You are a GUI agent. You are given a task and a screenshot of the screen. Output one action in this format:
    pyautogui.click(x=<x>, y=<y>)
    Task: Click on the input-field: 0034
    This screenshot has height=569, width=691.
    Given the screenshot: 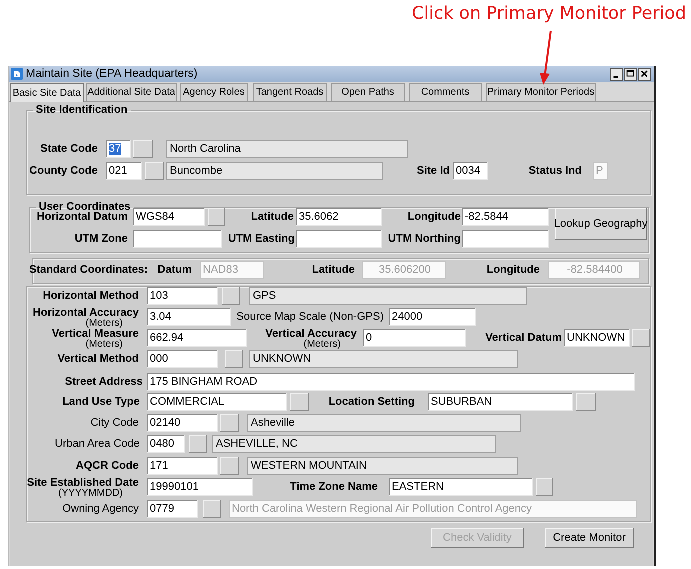 What is the action you would take?
    pyautogui.click(x=470, y=171)
    